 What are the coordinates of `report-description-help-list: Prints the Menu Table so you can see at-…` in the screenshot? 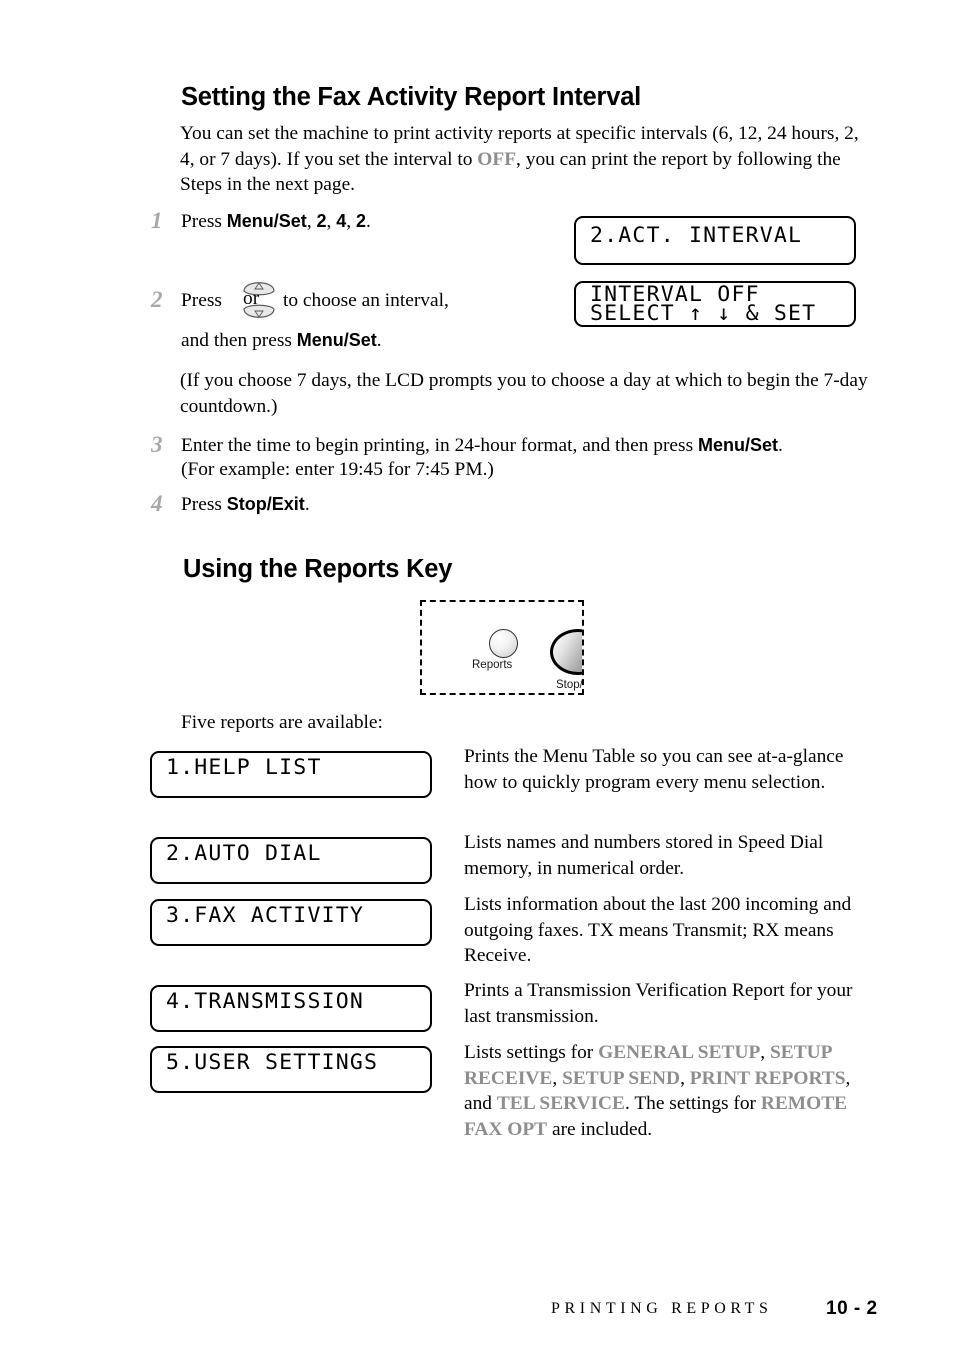 It's located at (654, 769).